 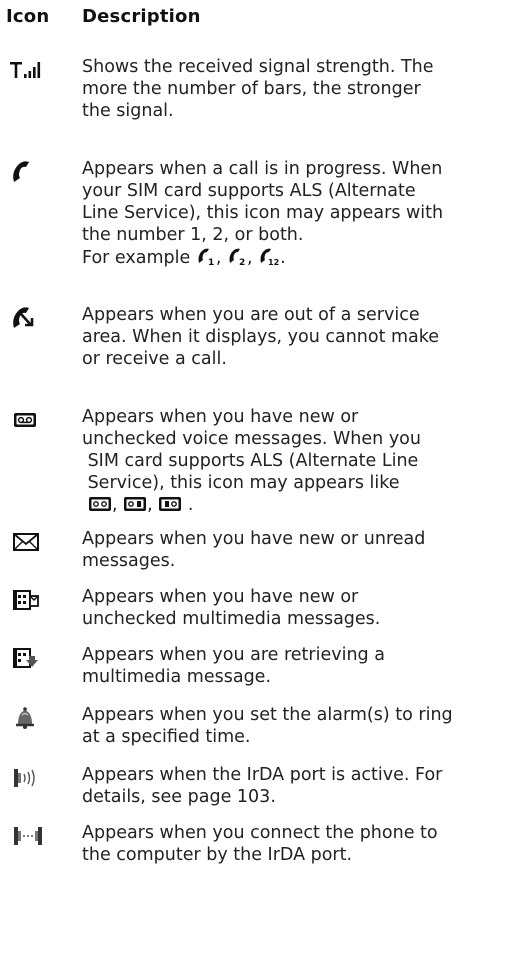 I want to click on multimedia-message-icon, so click(x=32, y=600).